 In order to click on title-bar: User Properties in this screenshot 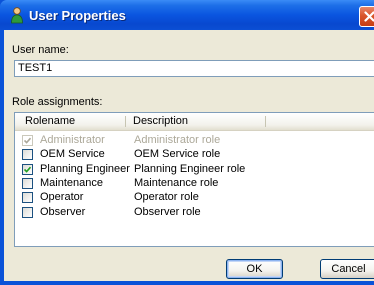, I will do `click(187, 15)`.